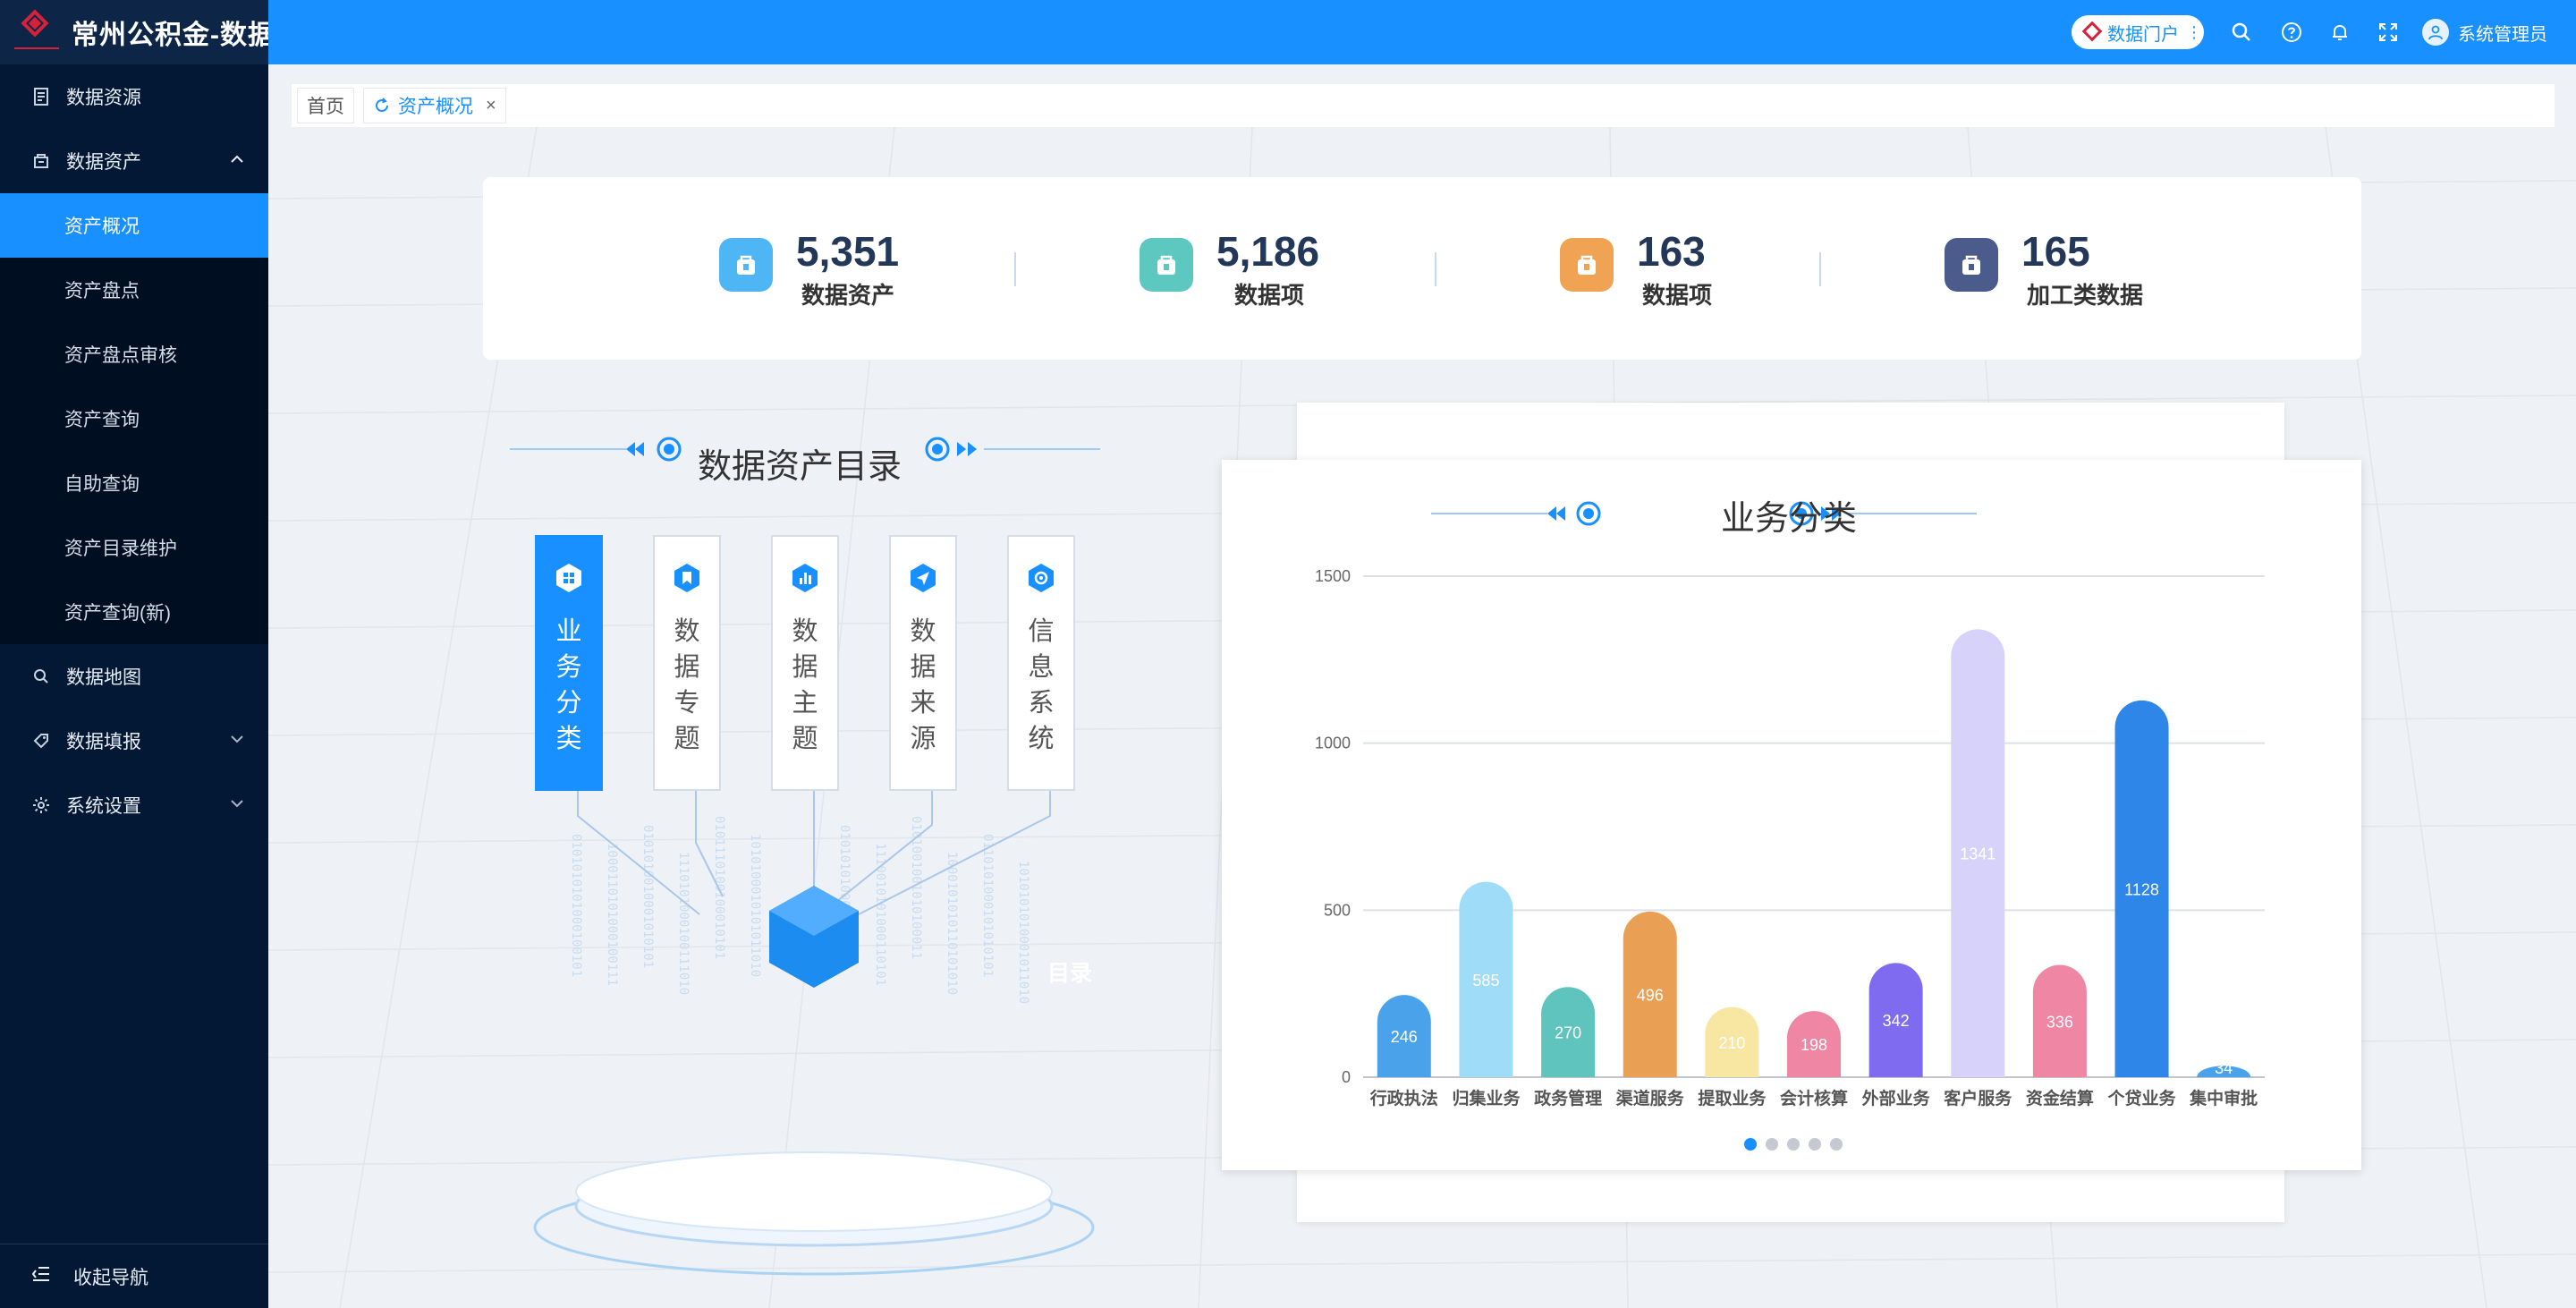 The image size is (2576, 1308). What do you see at coordinates (37, 32) in the screenshot?
I see `logo-icon` at bounding box center [37, 32].